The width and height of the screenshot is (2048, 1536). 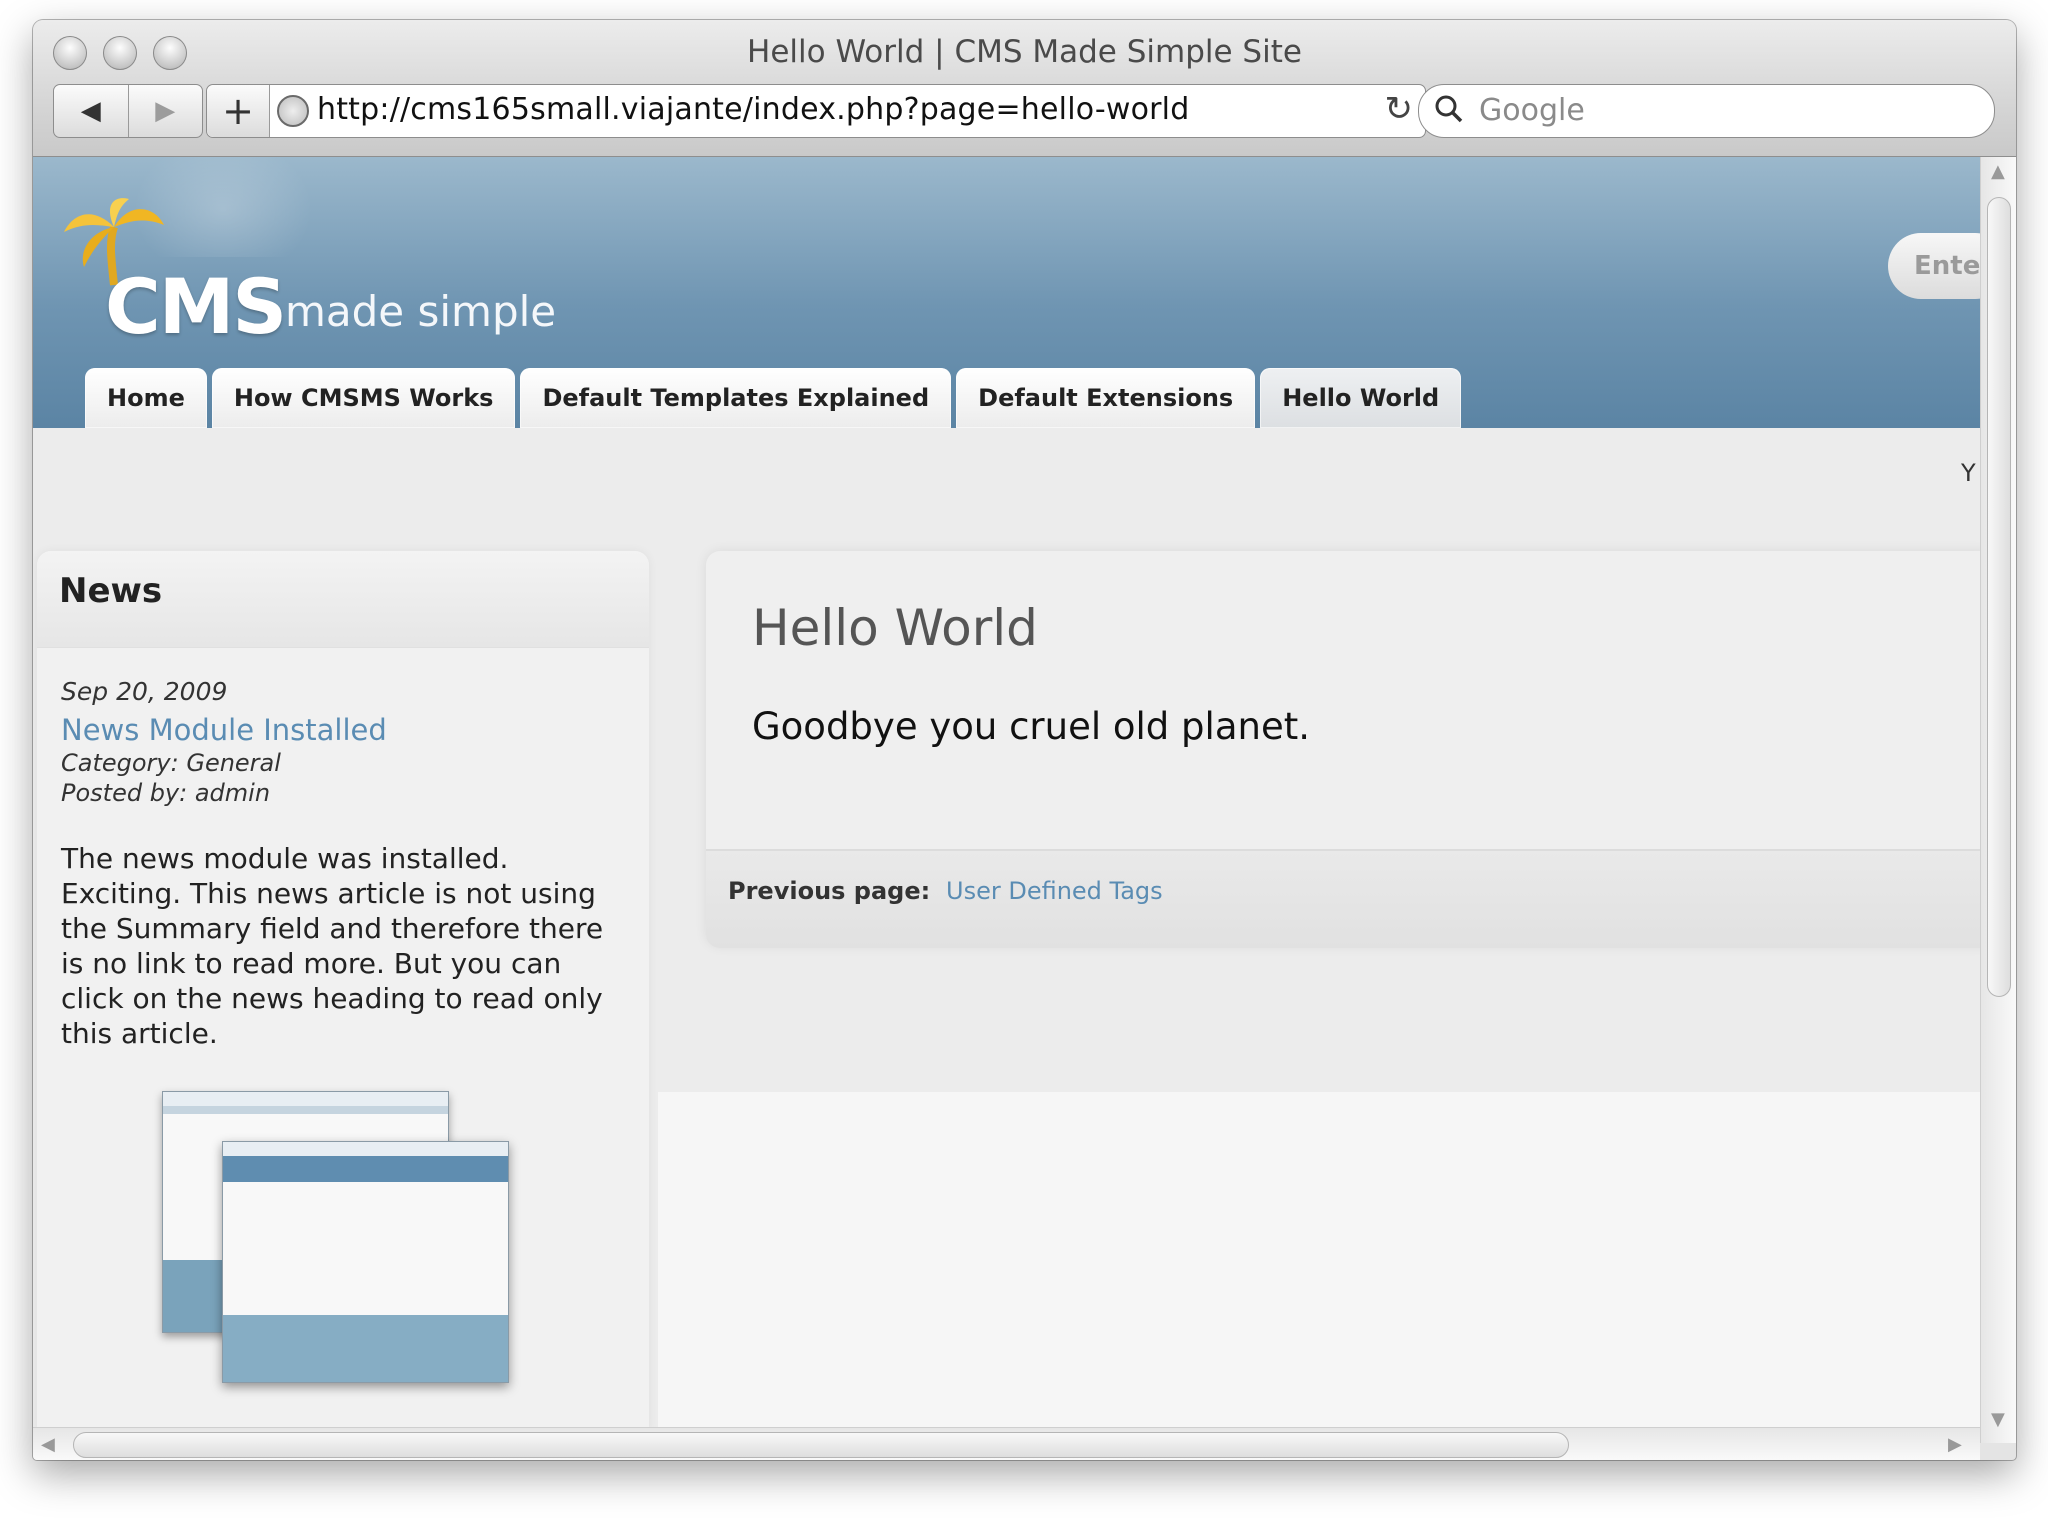 I want to click on empty-content-area, so click(x=1319, y=1259).